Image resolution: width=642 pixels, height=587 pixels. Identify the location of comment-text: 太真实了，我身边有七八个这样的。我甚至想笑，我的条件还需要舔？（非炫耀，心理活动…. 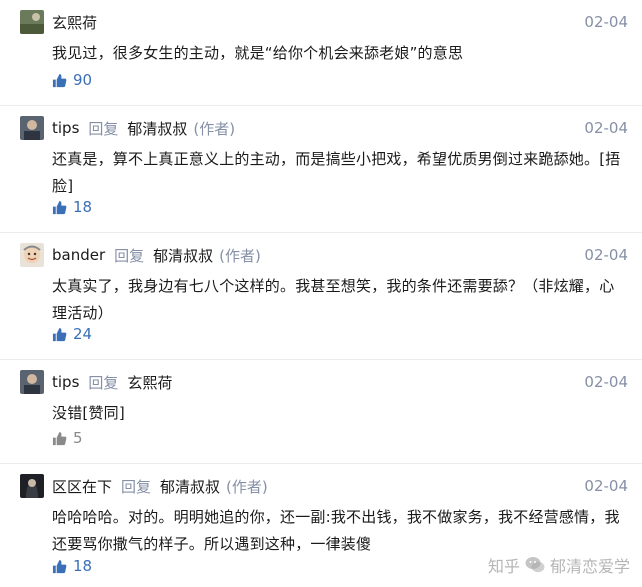
(333, 299).